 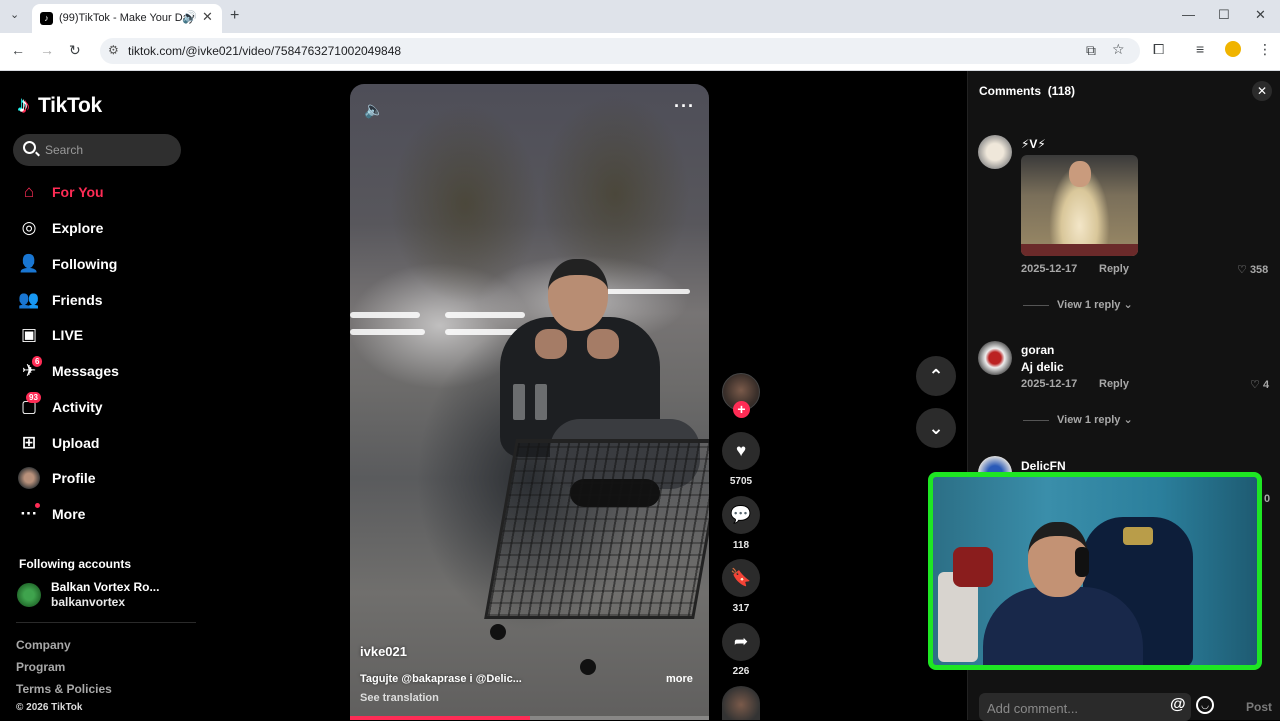 I want to click on comment-author: ⚡V⚡, so click(x=1033, y=144).